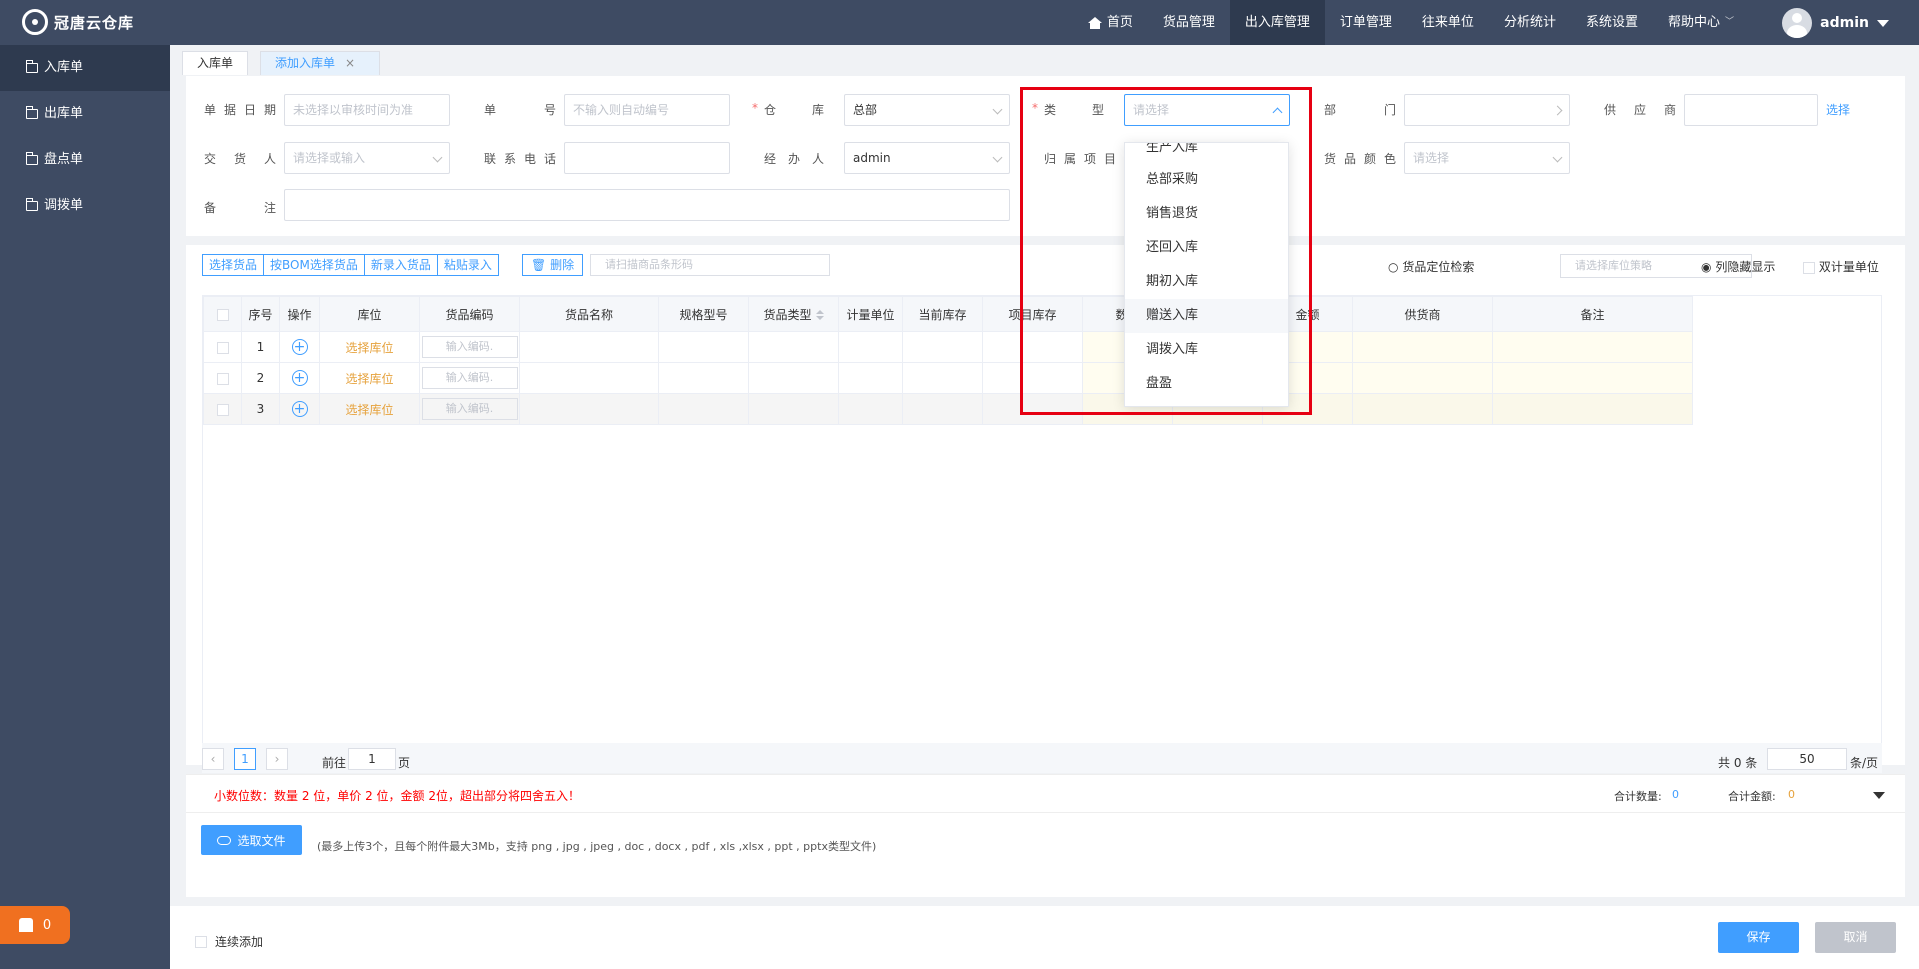 The height and width of the screenshot is (969, 1919). What do you see at coordinates (32, 66) in the screenshot?
I see `folder-icon` at bounding box center [32, 66].